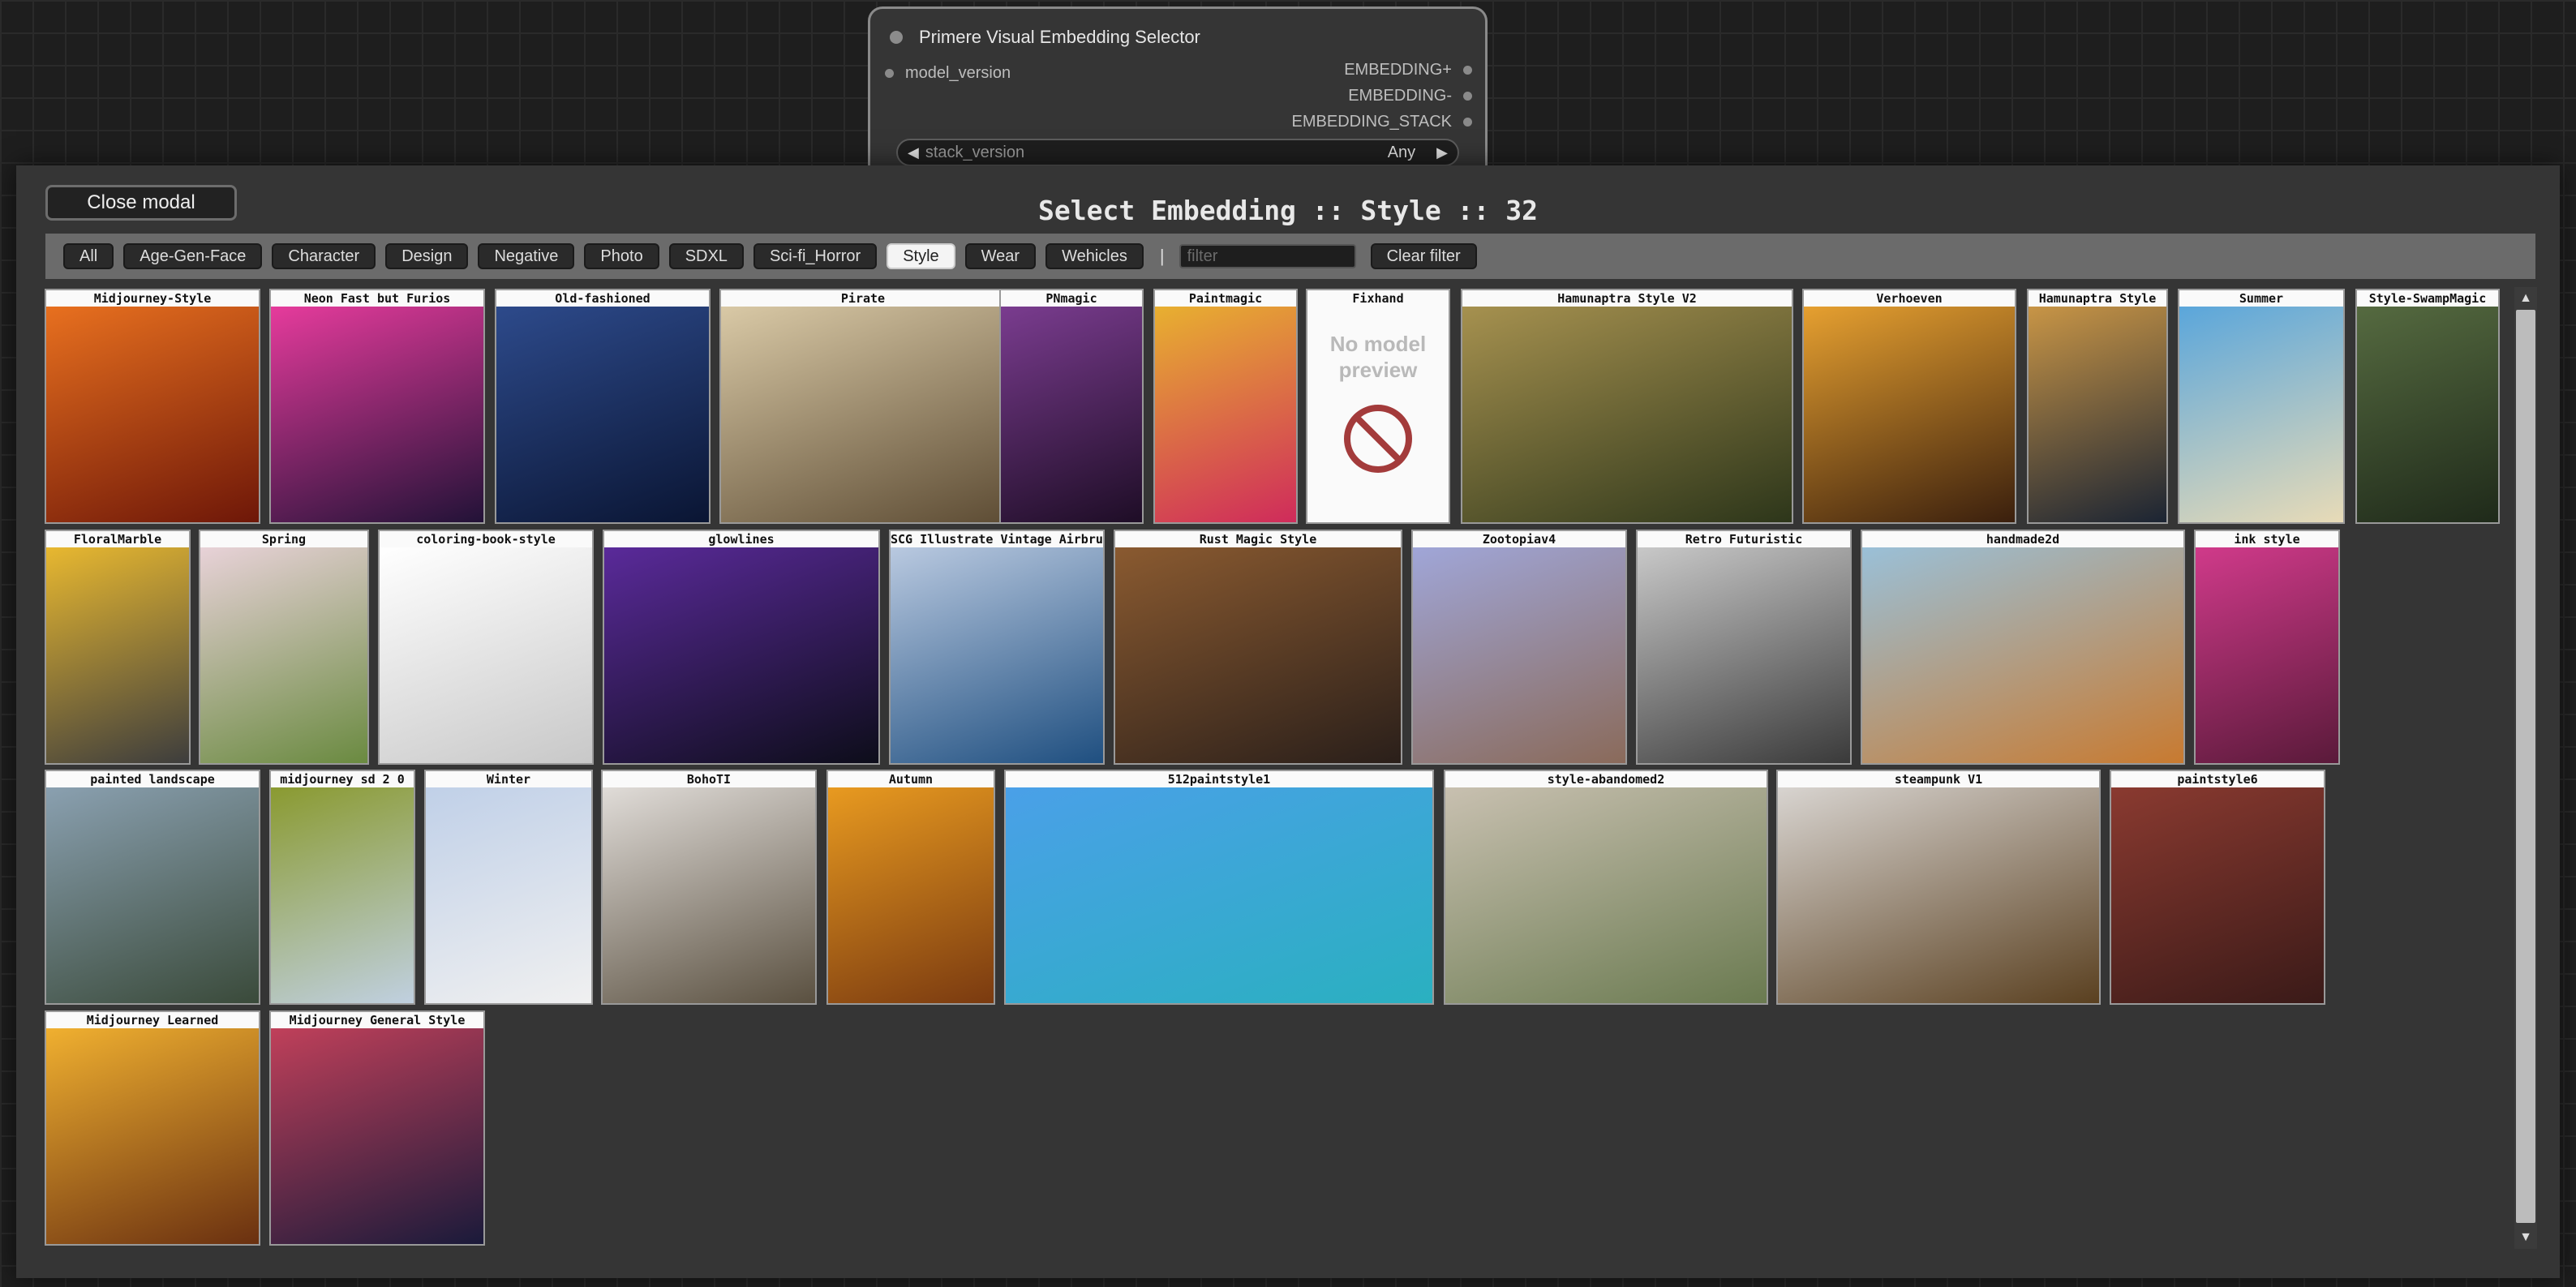 The image size is (2576, 1287). What do you see at coordinates (1627, 299) in the screenshot?
I see `embedding-card-name: Hamunaptra Style V2` at bounding box center [1627, 299].